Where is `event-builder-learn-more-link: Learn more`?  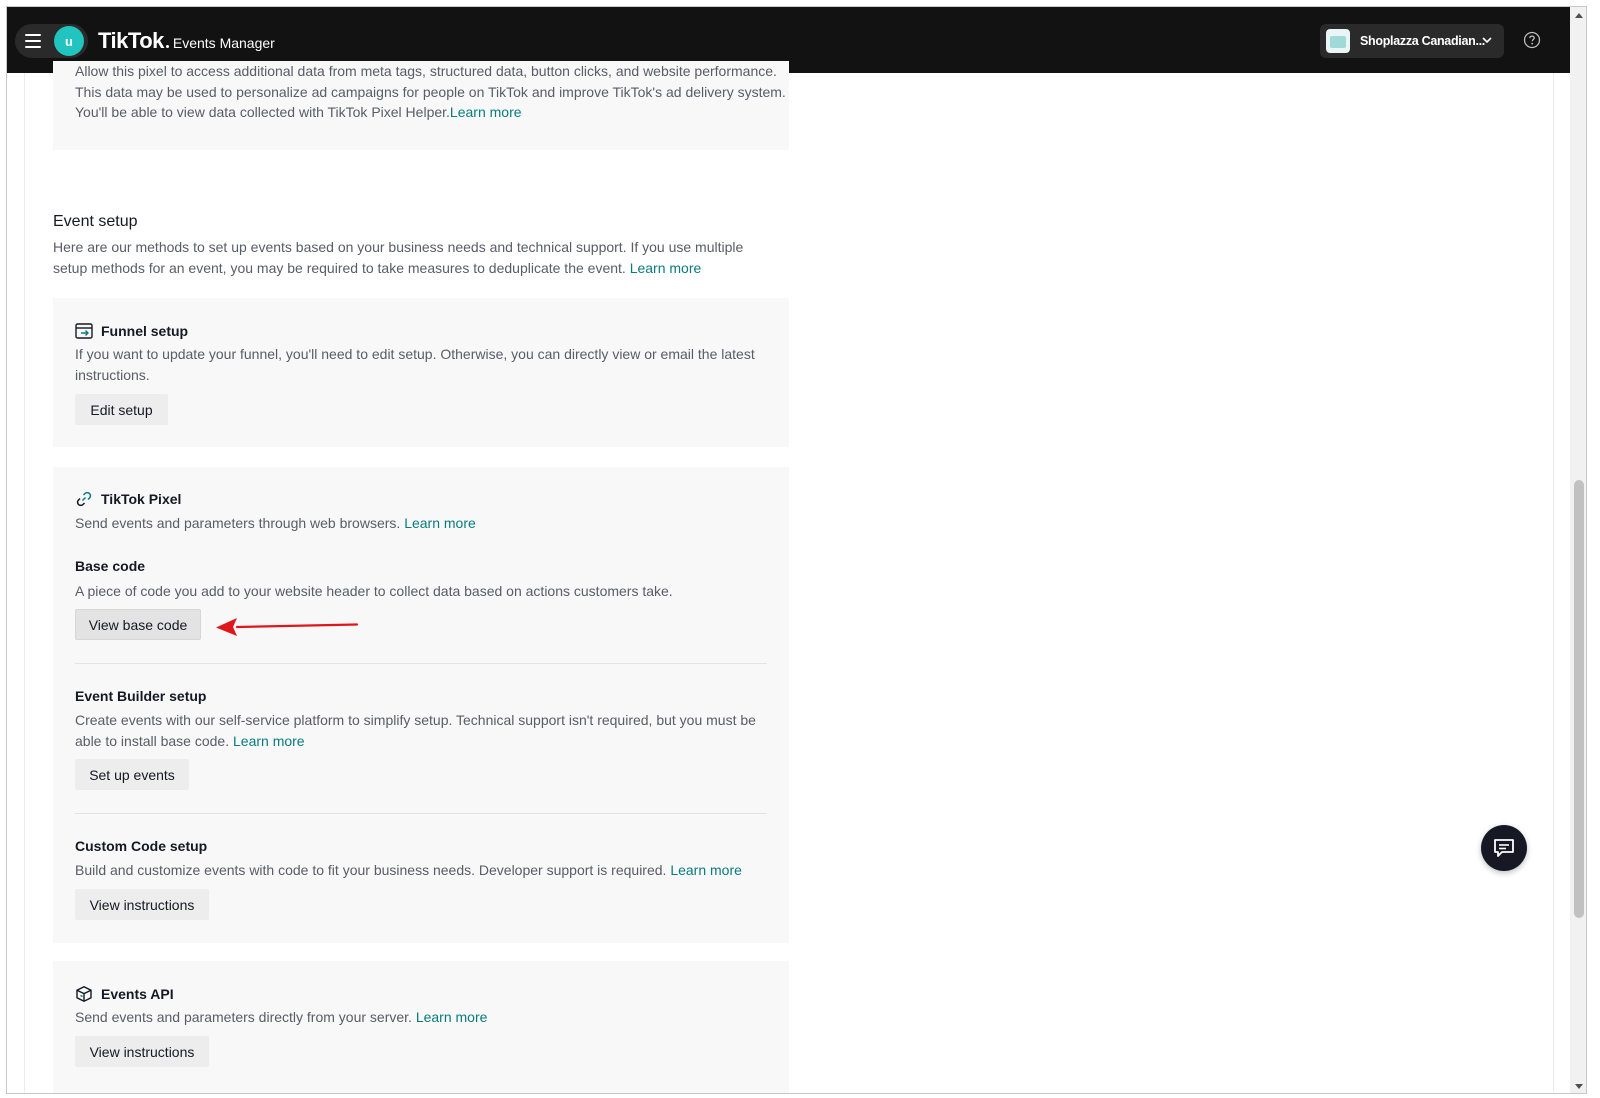 event-builder-learn-more-link: Learn more is located at coordinates (269, 741).